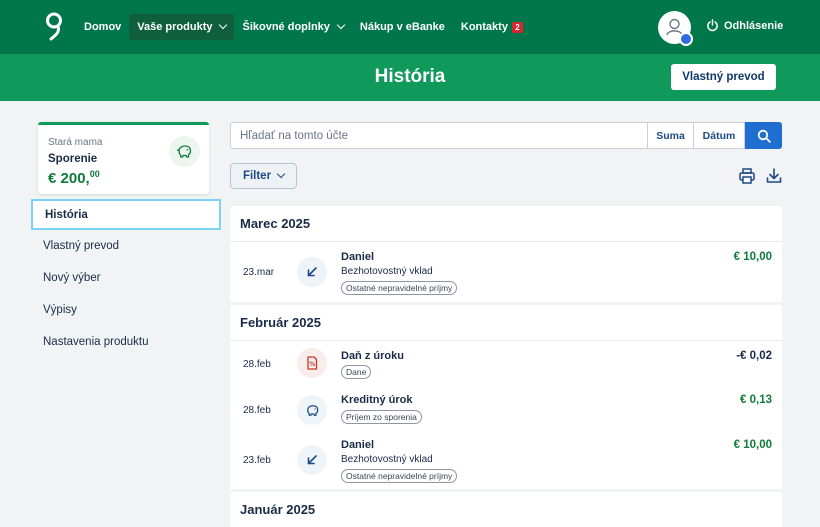 The height and width of the screenshot is (527, 820). I want to click on search-placeholder: Hľadať na tomto účte, so click(294, 135).